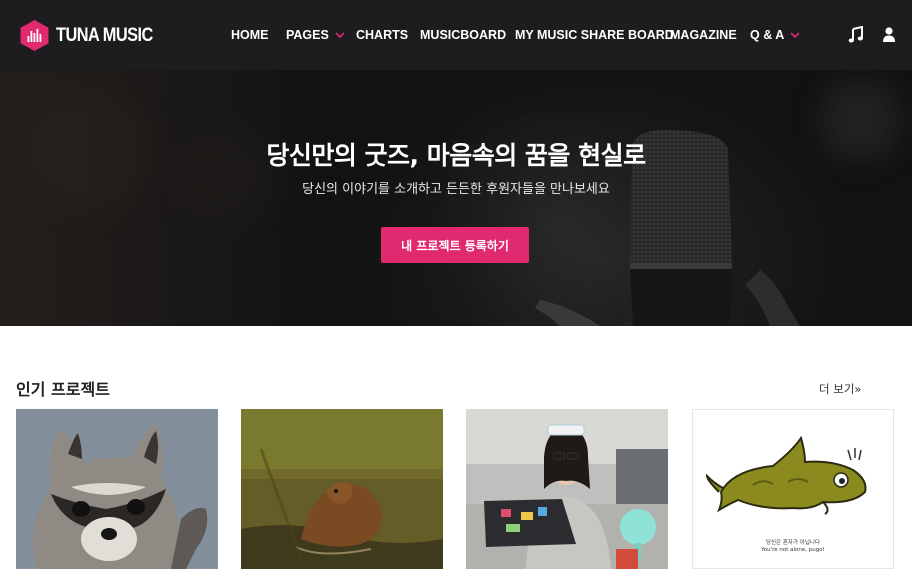 This screenshot has height=569, width=912. I want to click on nav-item-label: PAGES, so click(307, 35).